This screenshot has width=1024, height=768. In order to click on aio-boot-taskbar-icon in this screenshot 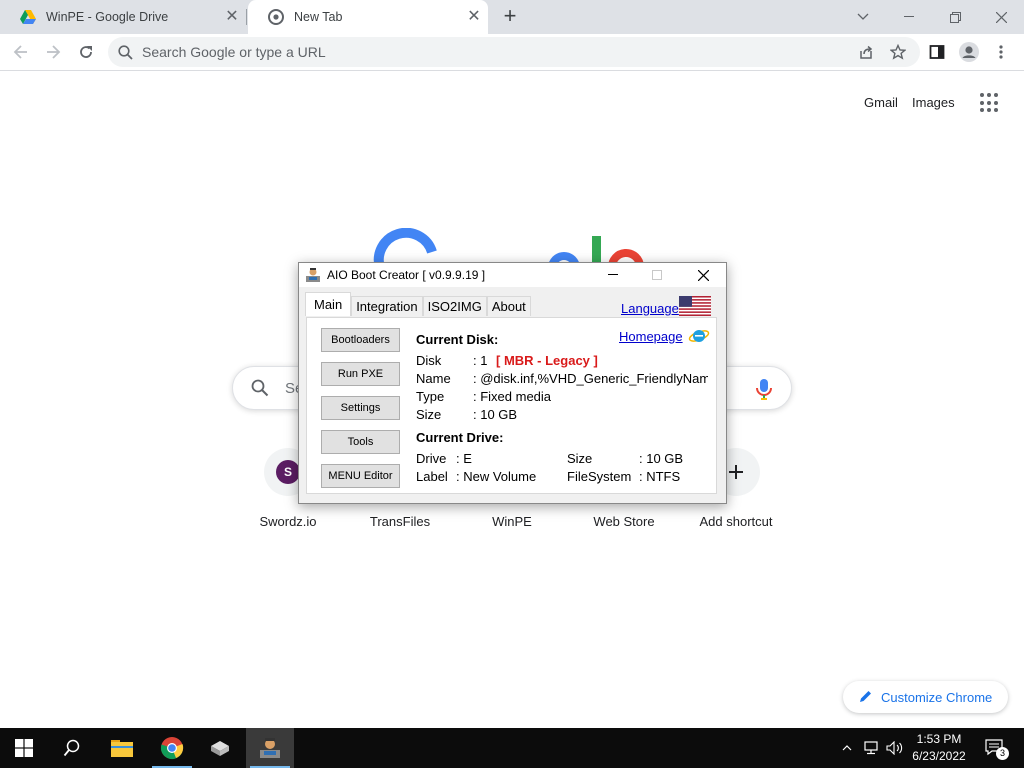, I will do `click(270, 748)`.